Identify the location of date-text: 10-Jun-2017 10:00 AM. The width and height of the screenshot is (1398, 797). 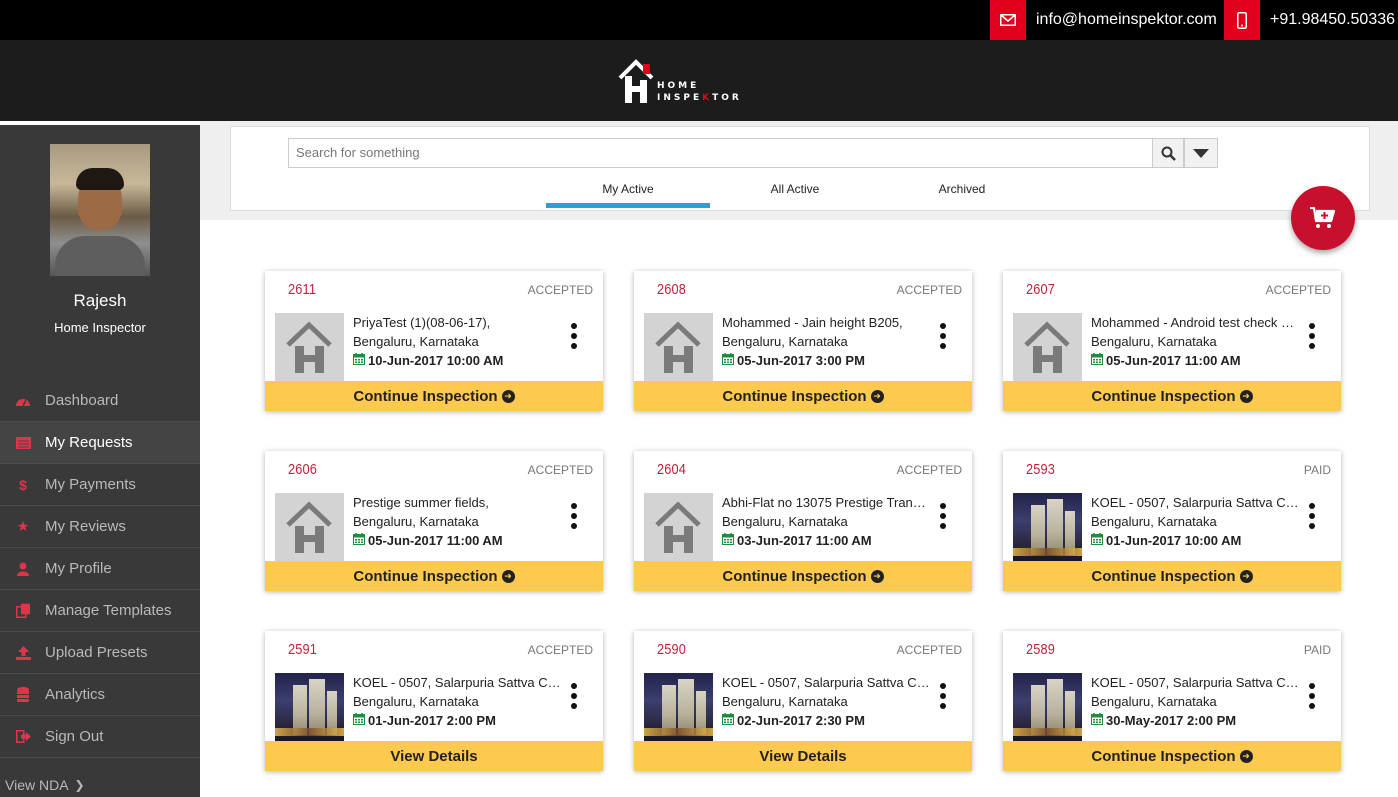
(436, 360).